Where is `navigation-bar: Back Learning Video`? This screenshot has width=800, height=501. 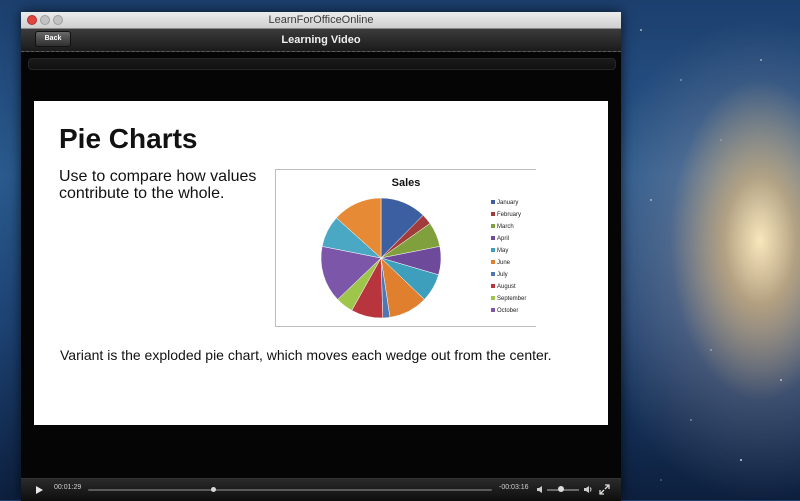 navigation-bar: Back Learning Video is located at coordinates (321, 40).